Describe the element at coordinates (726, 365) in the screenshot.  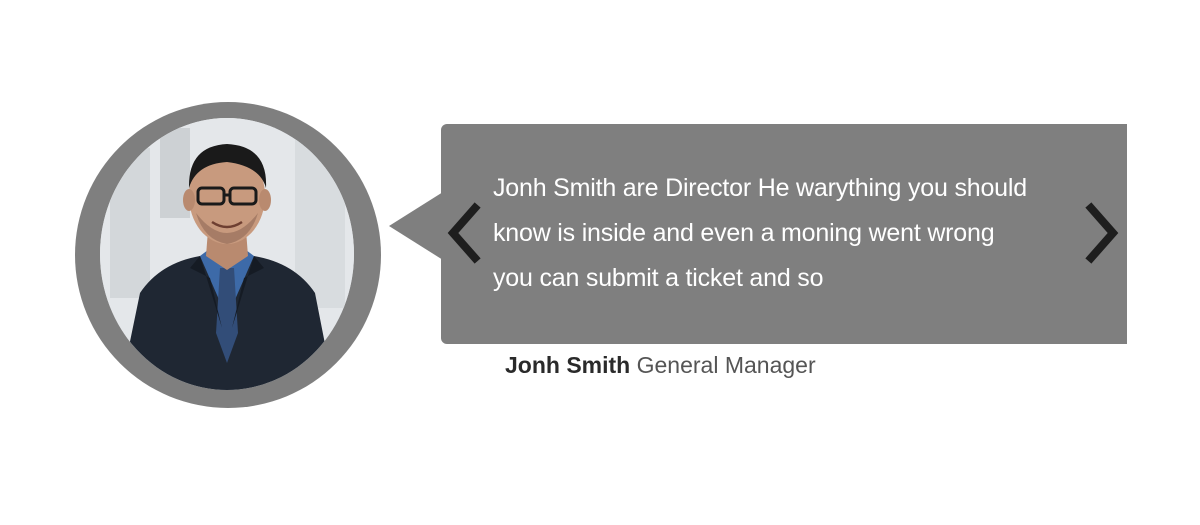
I see `author-role: General Manager` at that location.